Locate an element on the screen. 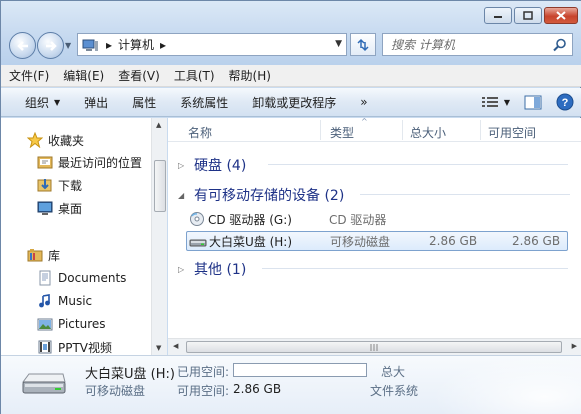  command-bar: 组织 ▼ 弹出 属性 系统属性 卸载或更改程序 » ▼ ? is located at coordinates (291, 102).